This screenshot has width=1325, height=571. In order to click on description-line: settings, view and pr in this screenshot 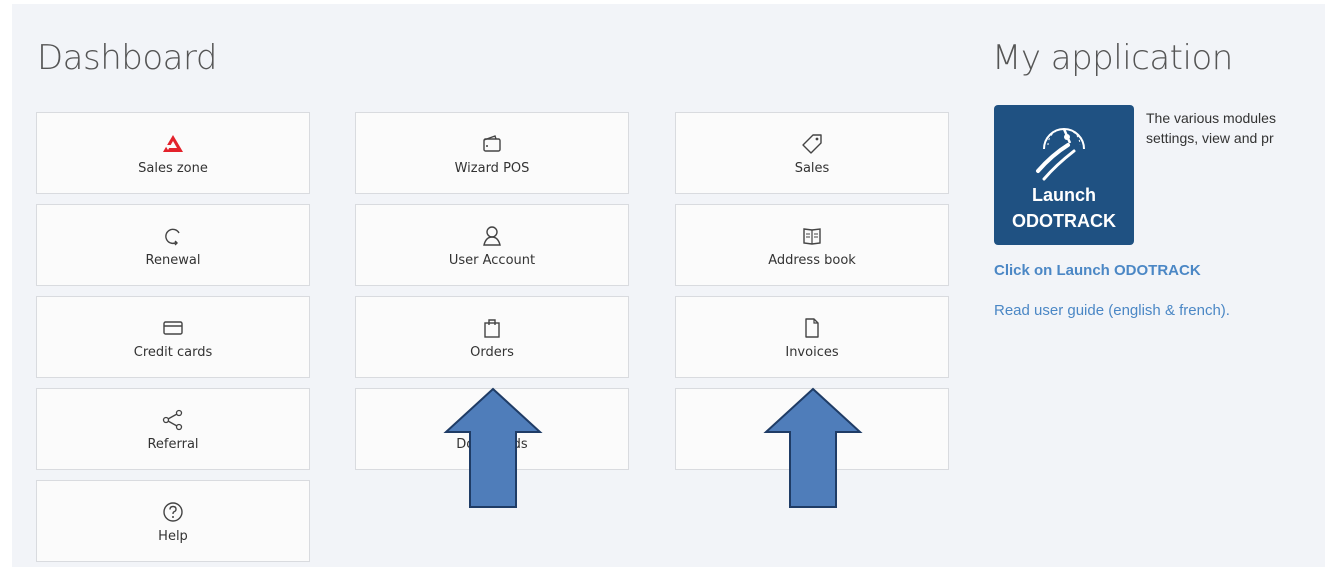, I will do `click(1210, 138)`.